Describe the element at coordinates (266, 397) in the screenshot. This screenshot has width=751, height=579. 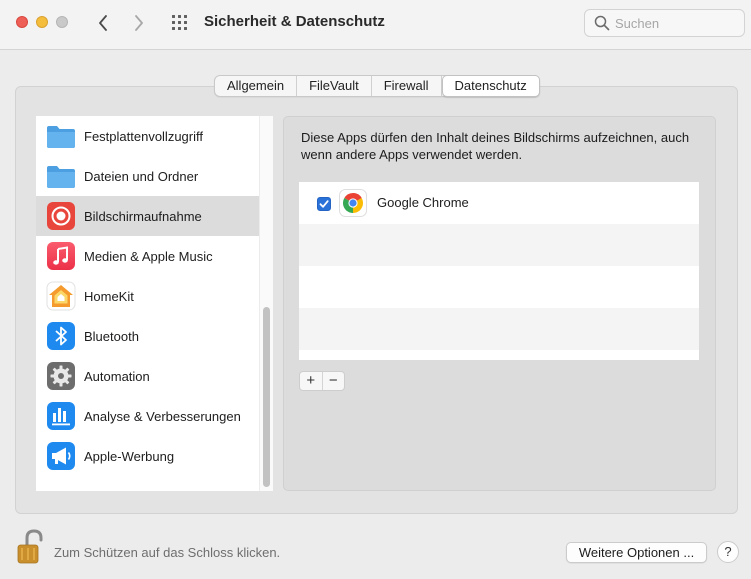
I see `scrollbar-thumb` at that location.